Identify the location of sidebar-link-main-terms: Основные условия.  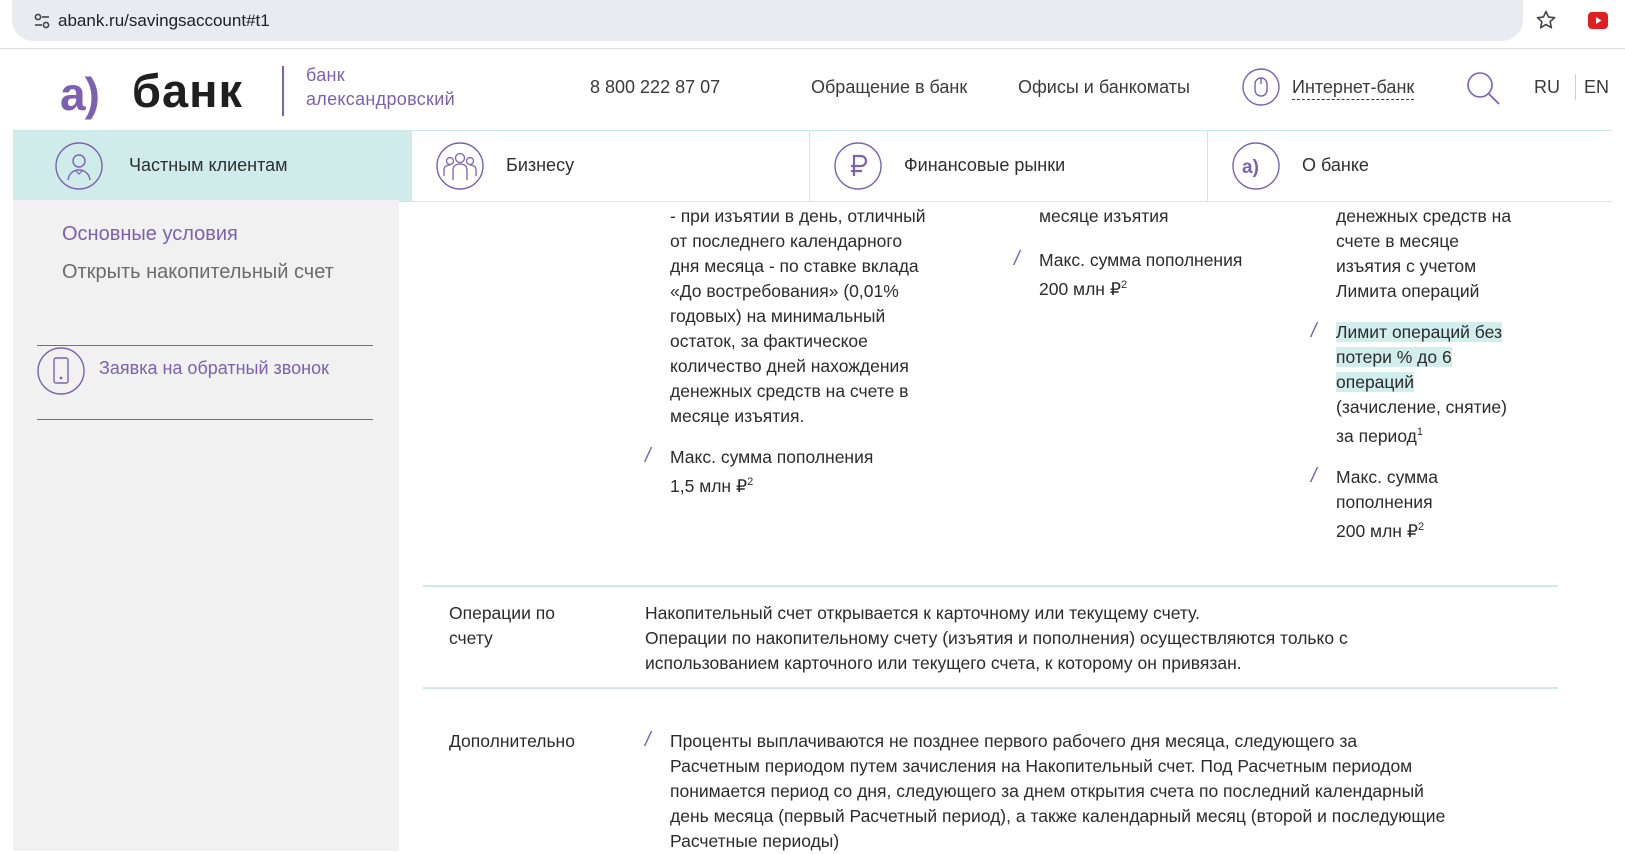
(150, 234).